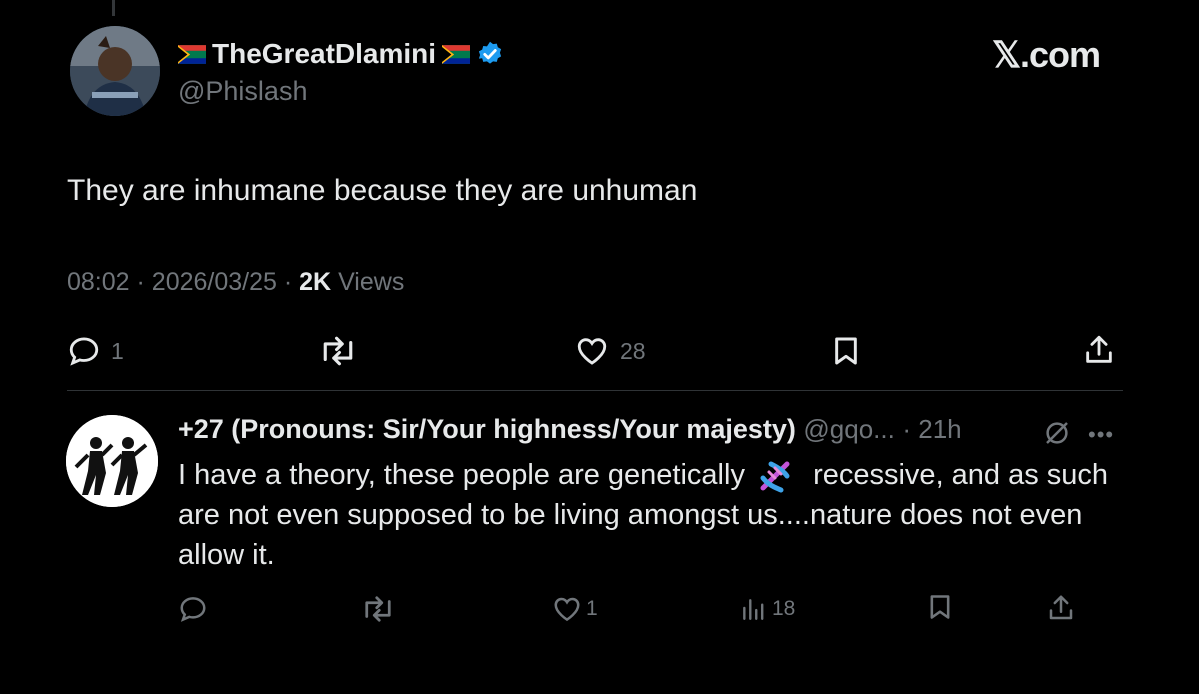  What do you see at coordinates (214, 282) in the screenshot?
I see `tweet-date: 2026/03/25` at bounding box center [214, 282].